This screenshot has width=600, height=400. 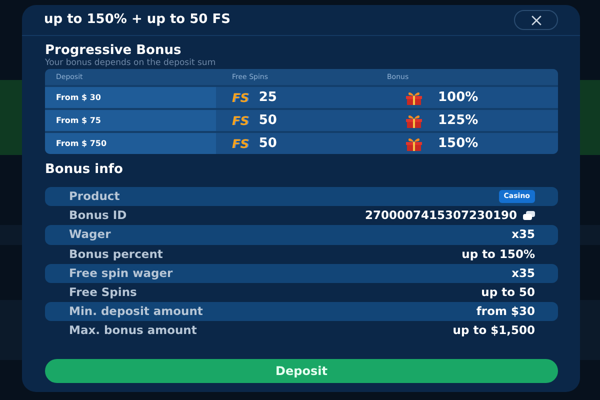 What do you see at coordinates (98, 215) in the screenshot?
I see `info-label: Bonus ID` at bounding box center [98, 215].